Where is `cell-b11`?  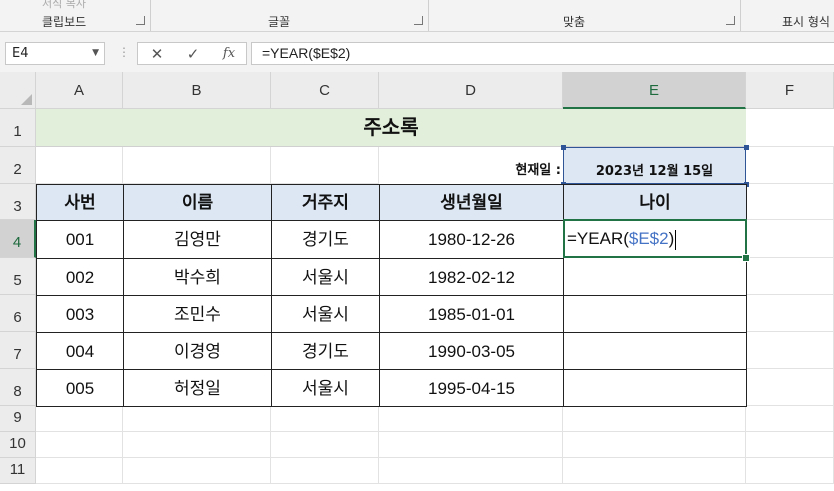
cell-b11 is located at coordinates (197, 471).